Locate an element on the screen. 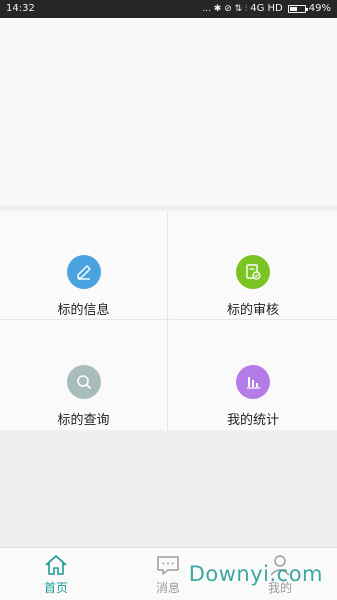 This screenshot has height=600, width=337. status-bar: 14:32 ... ✱ ⊘ ⇅ ⫶ 4G HD 49% is located at coordinates (168, 9).